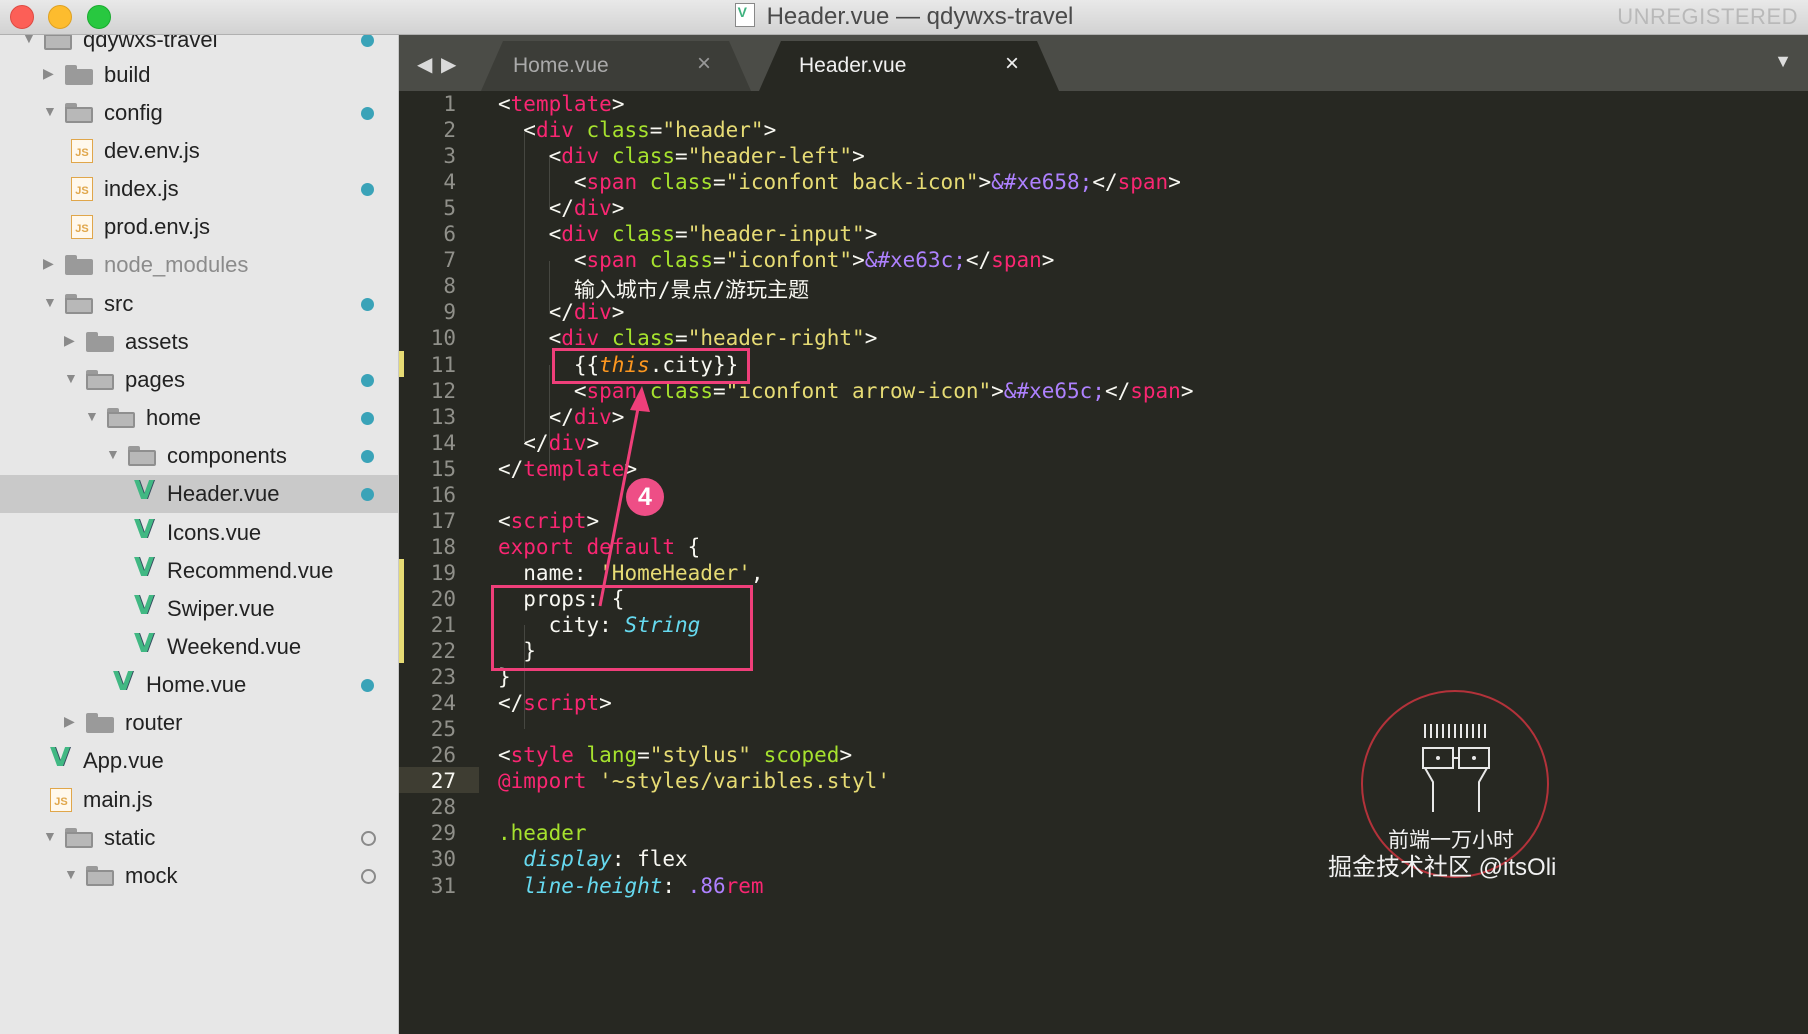 The width and height of the screenshot is (1808, 1034). Describe the element at coordinates (688, 338) in the screenshot. I see `code-line: <div class="header-right">` at that location.